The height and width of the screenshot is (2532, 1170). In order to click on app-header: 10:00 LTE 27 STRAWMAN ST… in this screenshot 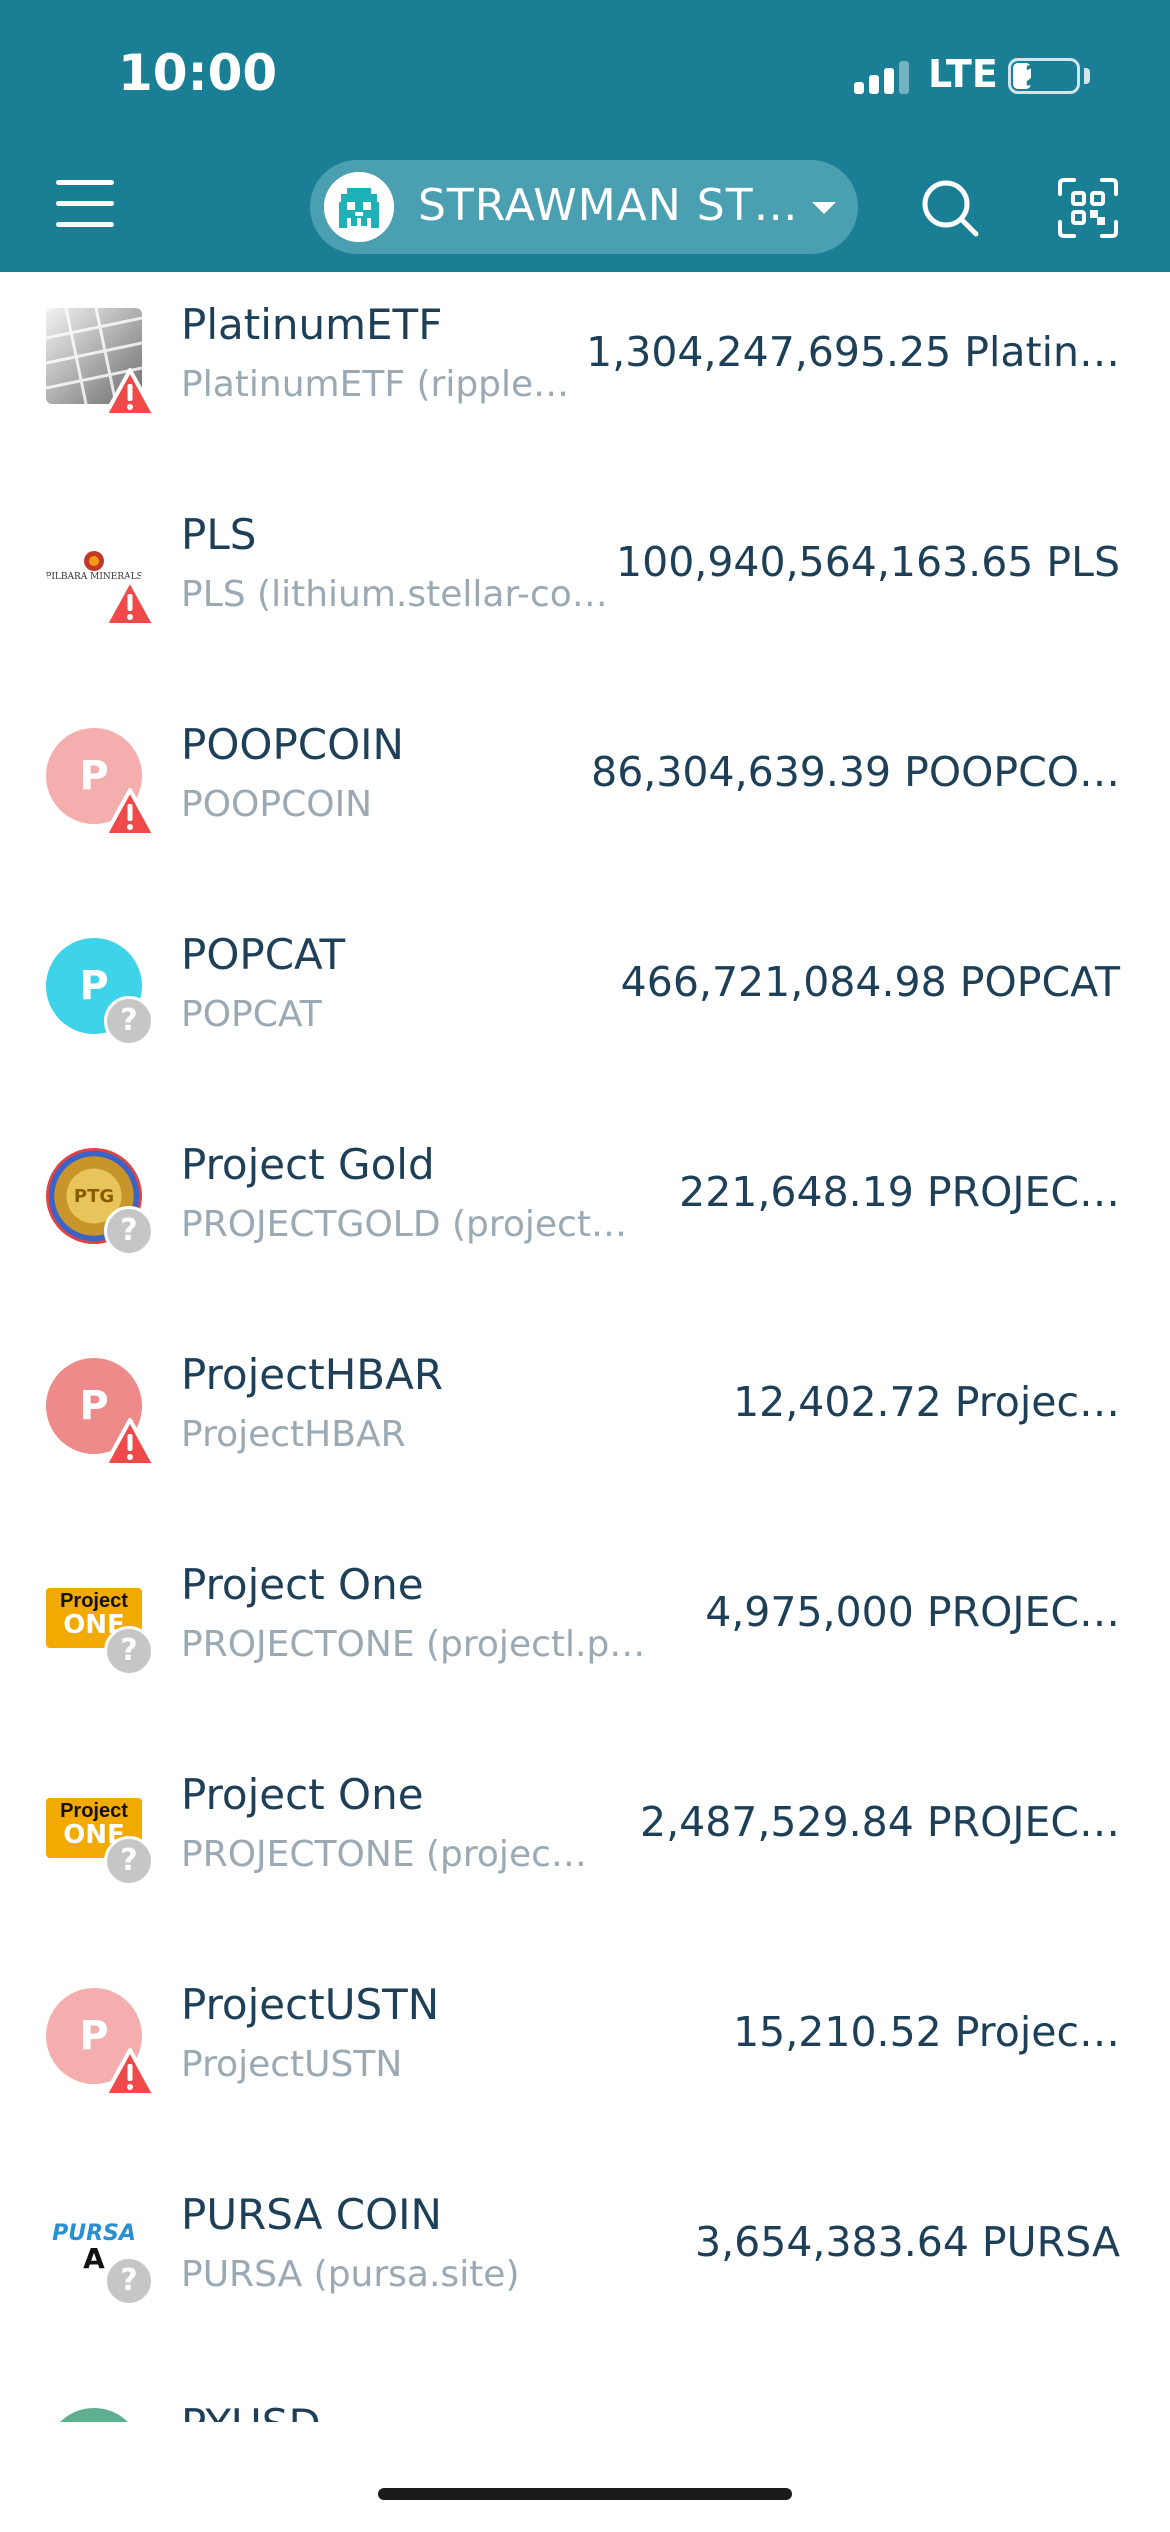, I will do `click(585, 136)`.